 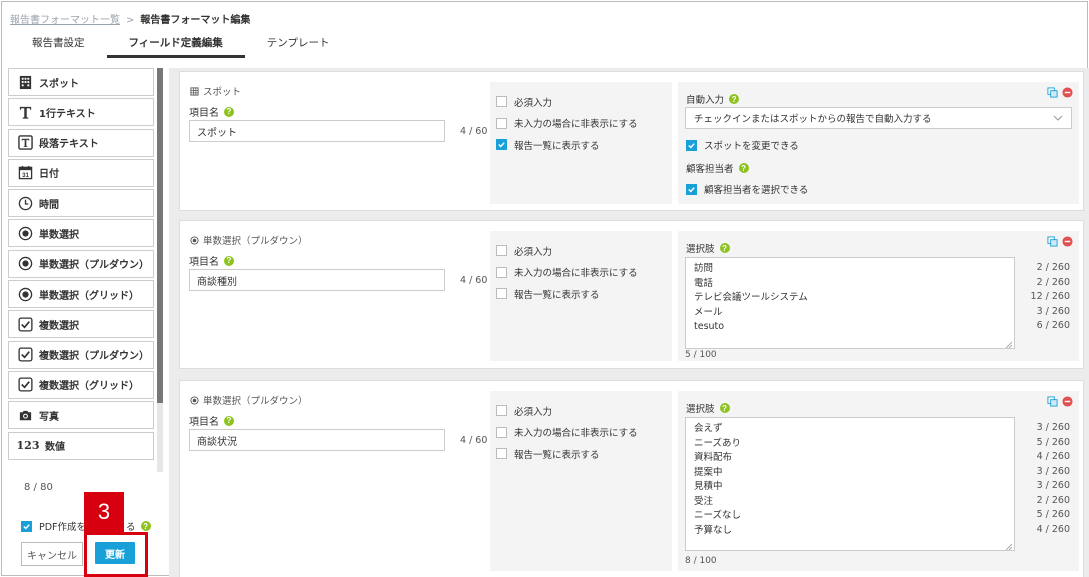 I want to click on auto-input-title-text: 自動入力, so click(x=705, y=100).